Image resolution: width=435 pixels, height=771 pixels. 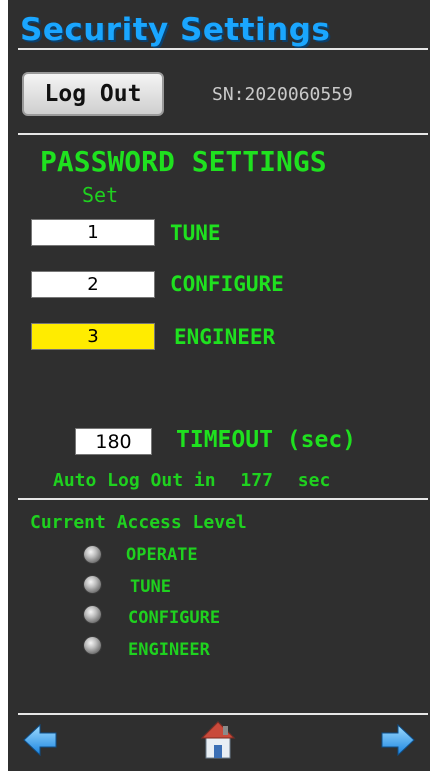 I want to click on tune-level-label: TUNE, so click(x=195, y=233).